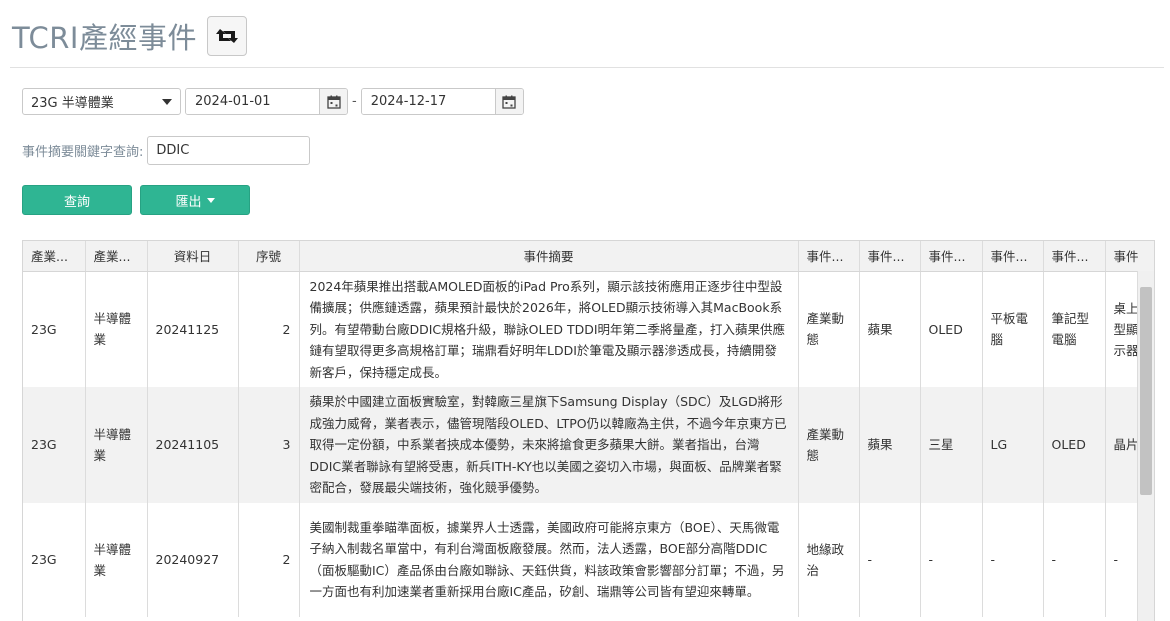 This screenshot has height=621, width=1170. Describe the element at coordinates (269, 256) in the screenshot. I see `column-header: 序號` at that location.